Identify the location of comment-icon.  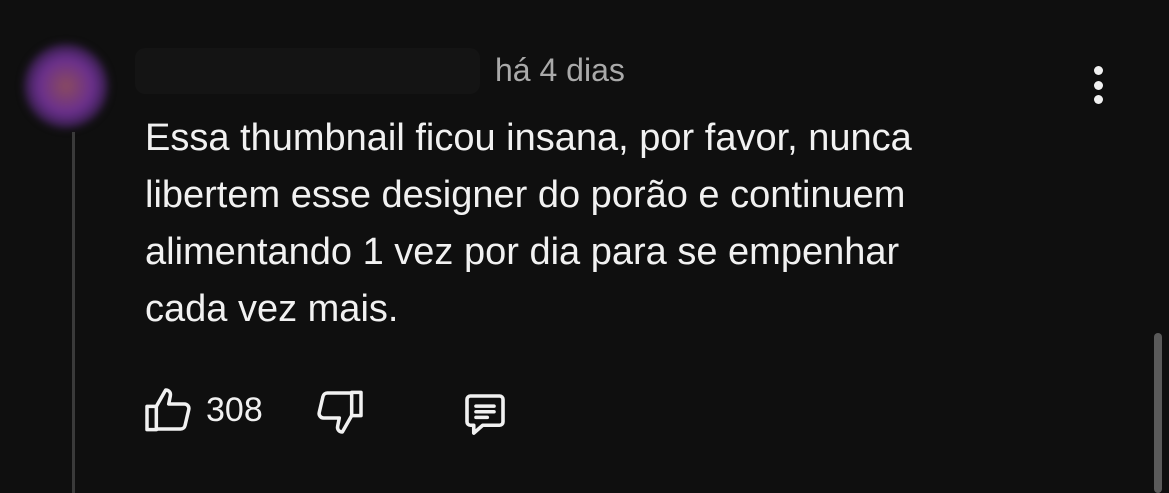
(485, 414).